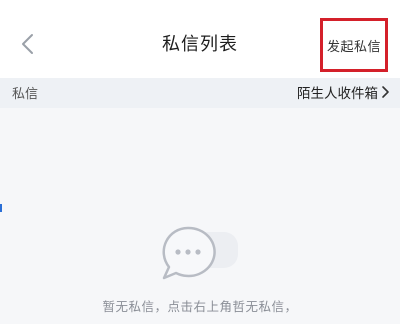 The height and width of the screenshot is (324, 400). What do you see at coordinates (385, 92) in the screenshot?
I see `chevron-right-icon` at bounding box center [385, 92].